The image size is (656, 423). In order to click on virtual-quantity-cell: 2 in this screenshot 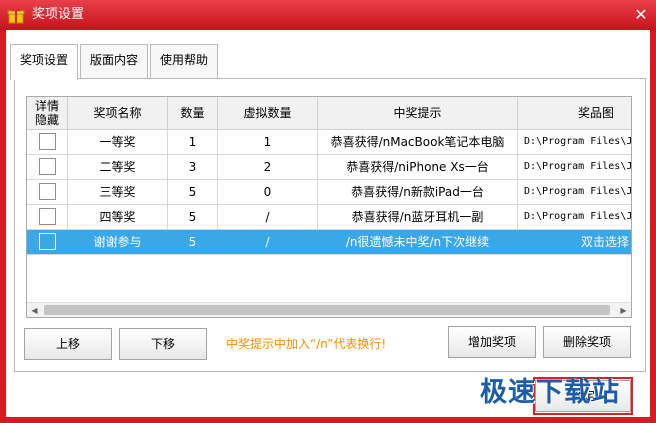, I will do `click(268, 167)`.